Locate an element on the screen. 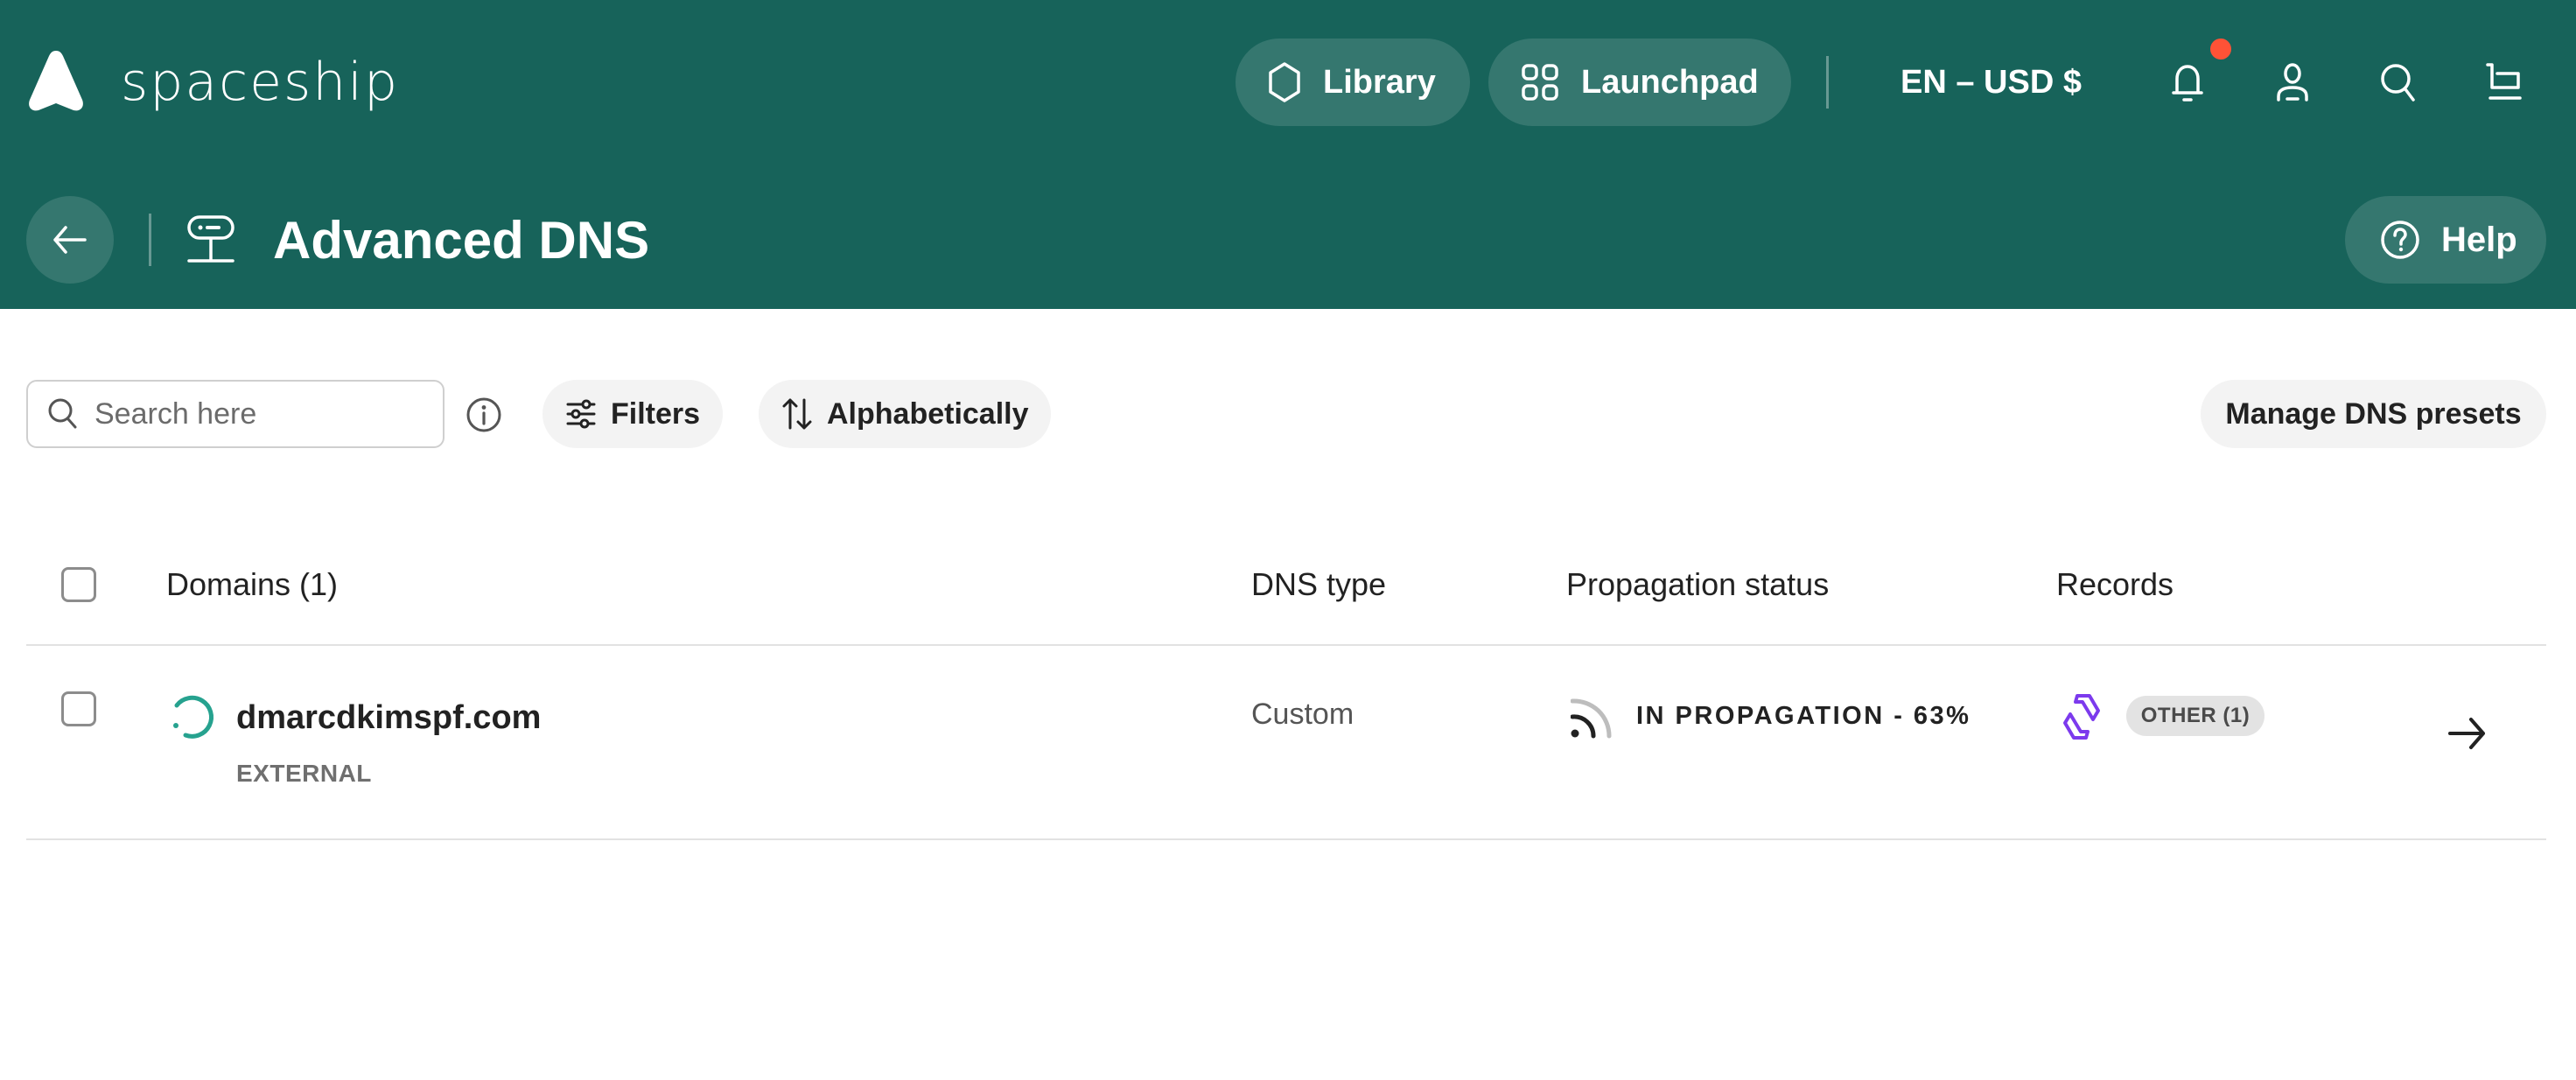 This screenshot has width=2576, height=1080. domain-type-tag: EXTERNAL is located at coordinates (304, 773).